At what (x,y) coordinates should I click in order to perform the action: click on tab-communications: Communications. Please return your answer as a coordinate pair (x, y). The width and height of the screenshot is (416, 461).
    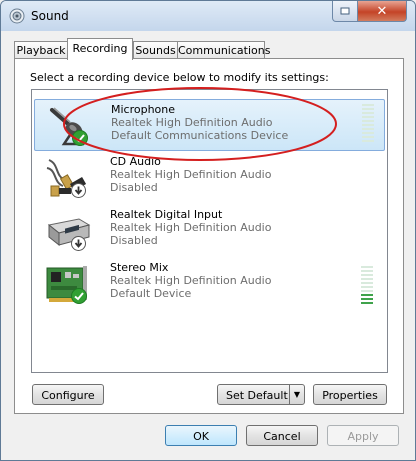
    Looking at the image, I should click on (223, 50).